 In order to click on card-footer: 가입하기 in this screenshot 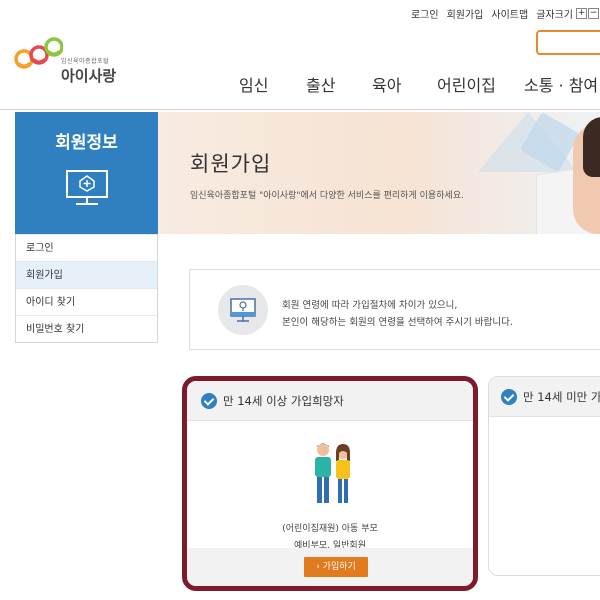, I will do `click(330, 567)`.